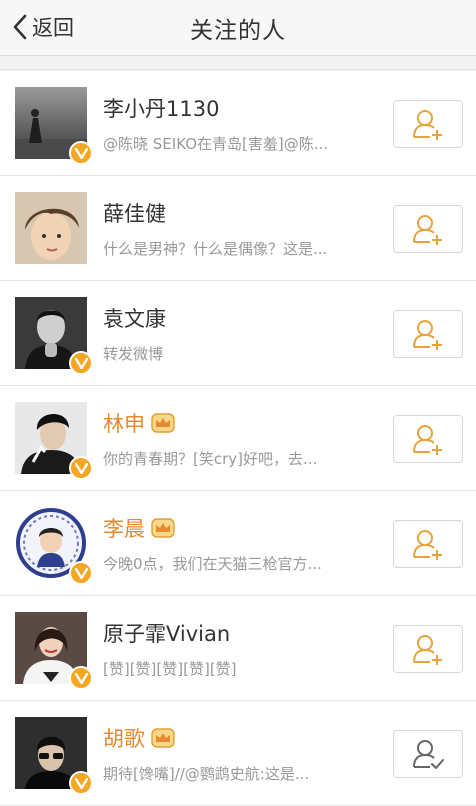 The height and width of the screenshot is (806, 476). What do you see at coordinates (238, 31) in the screenshot?
I see `page-title: 关注的人` at bounding box center [238, 31].